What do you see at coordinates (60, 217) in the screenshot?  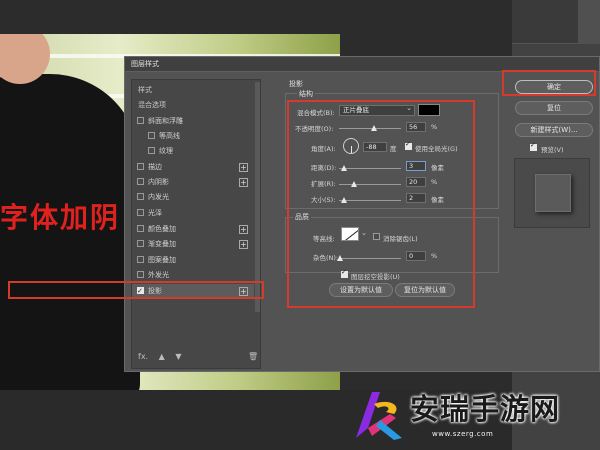 I see `canvas-overlay-text: 字体加阴` at bounding box center [60, 217].